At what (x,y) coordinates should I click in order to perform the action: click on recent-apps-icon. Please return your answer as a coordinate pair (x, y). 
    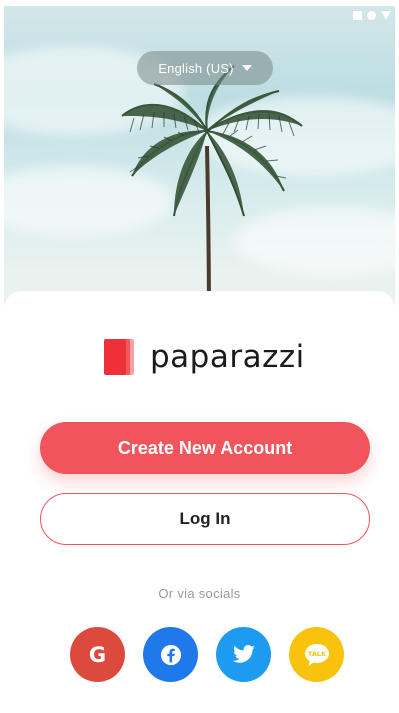
    Looking at the image, I should click on (357, 15).